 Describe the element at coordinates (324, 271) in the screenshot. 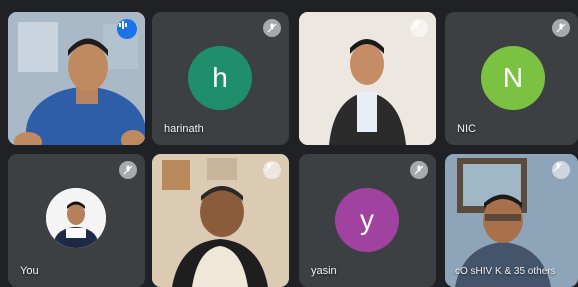

I see `participant-name: yasin` at that location.